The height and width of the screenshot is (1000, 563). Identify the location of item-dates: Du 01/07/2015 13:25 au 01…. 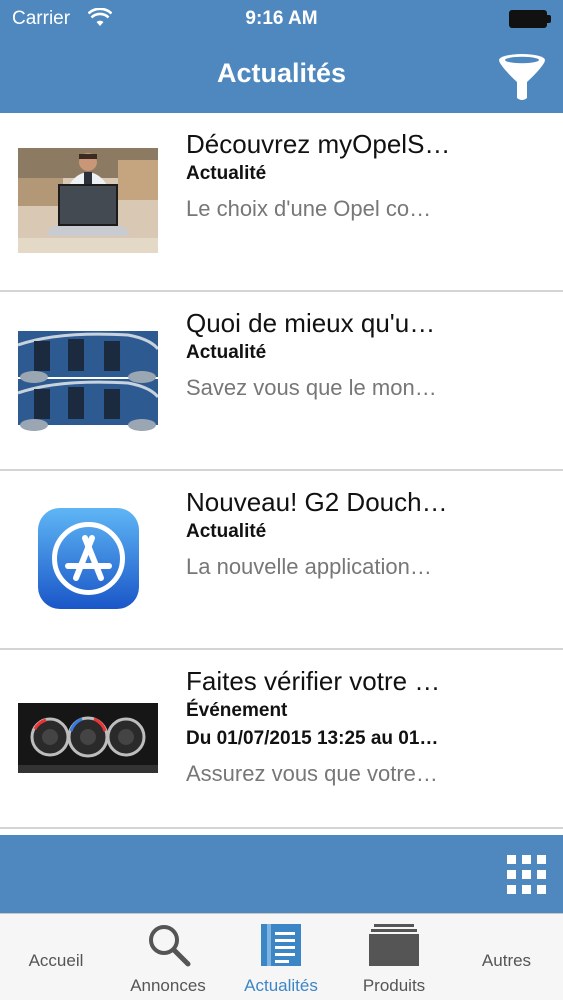
(312, 738).